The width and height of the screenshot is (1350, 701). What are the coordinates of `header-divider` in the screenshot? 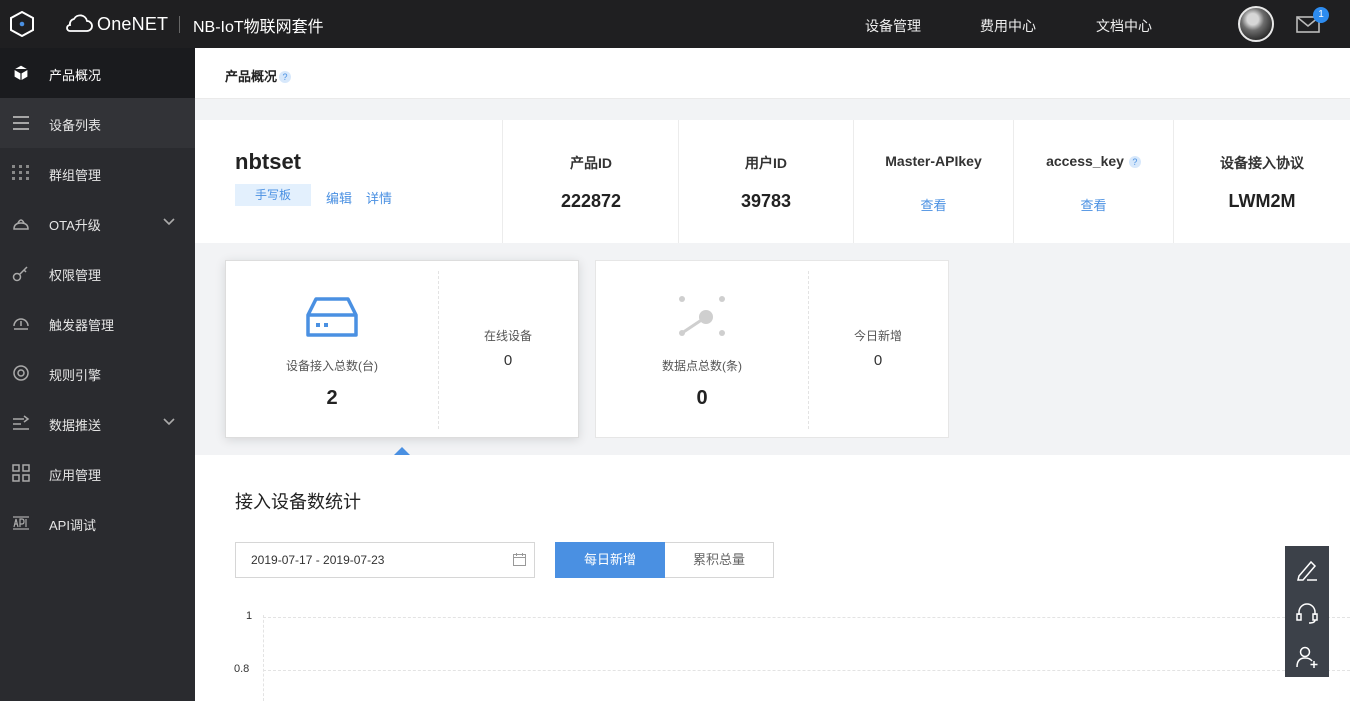 It's located at (179, 24).